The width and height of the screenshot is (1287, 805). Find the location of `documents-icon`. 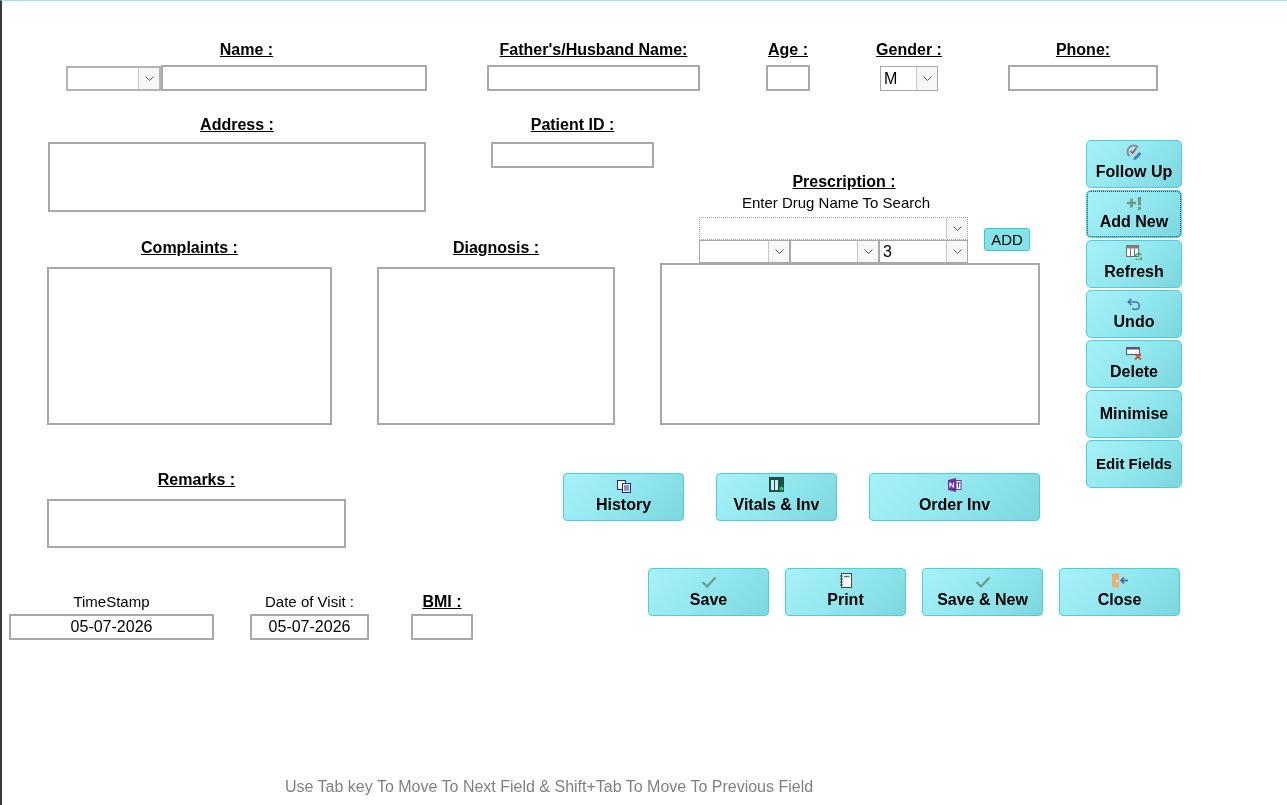

documents-icon is located at coordinates (623, 486).